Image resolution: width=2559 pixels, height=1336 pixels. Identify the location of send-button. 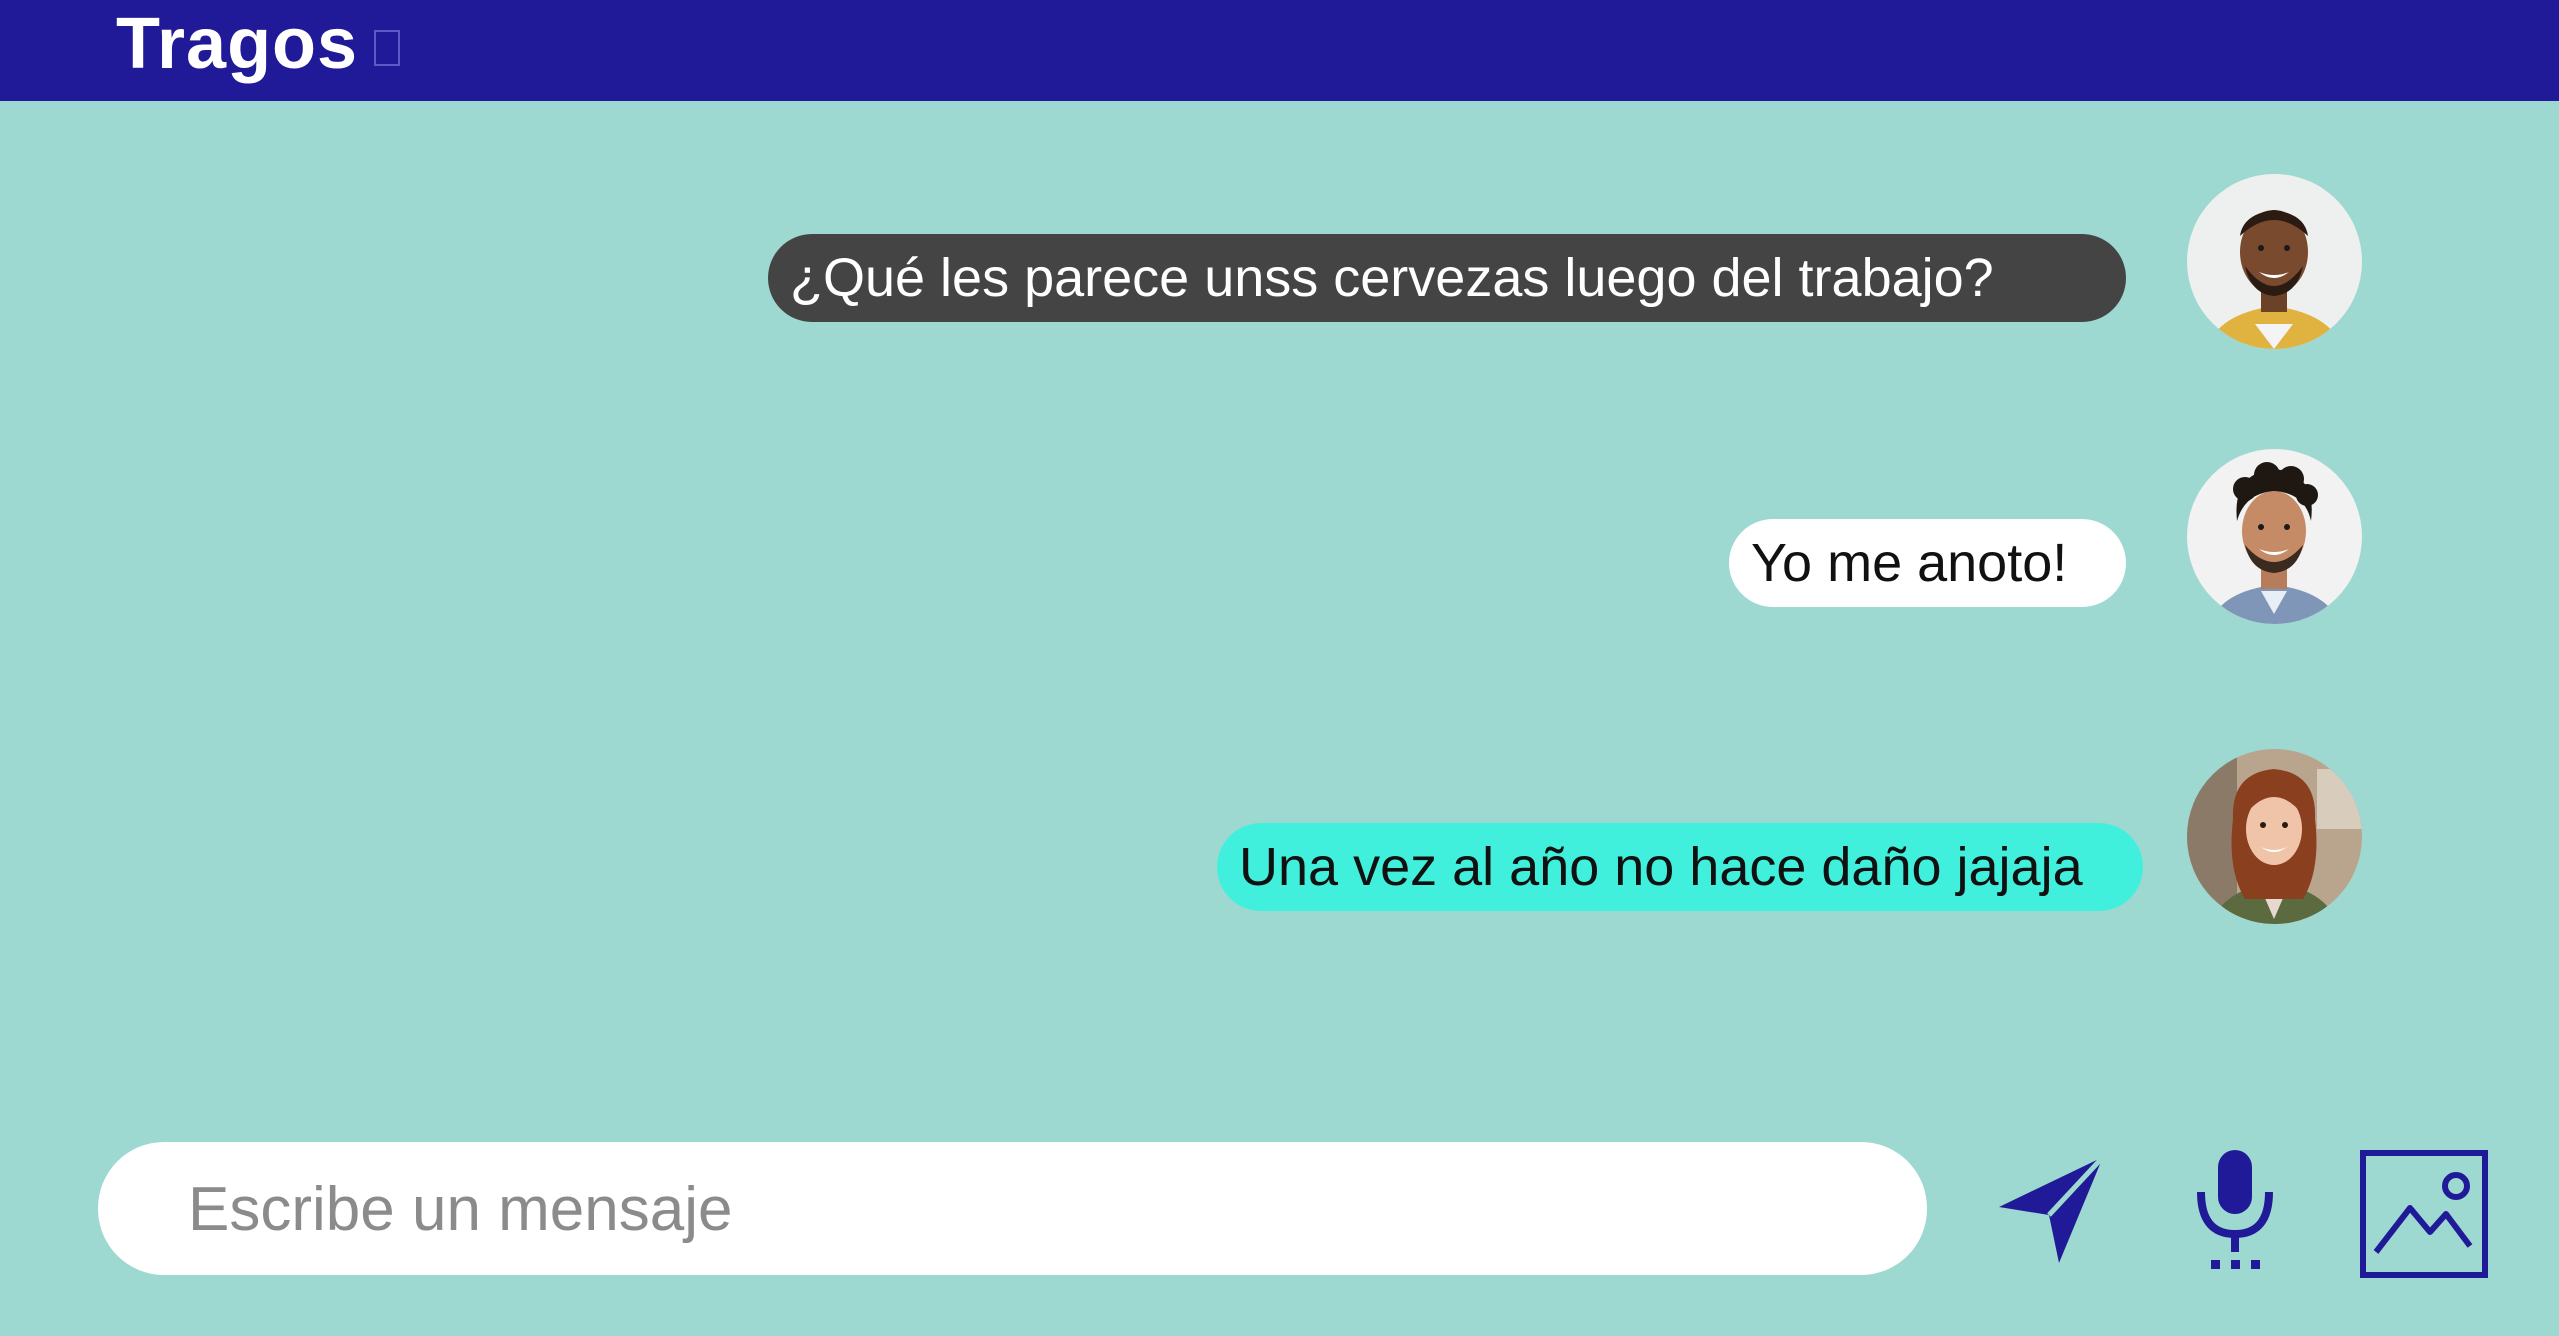
(2052, 1210).